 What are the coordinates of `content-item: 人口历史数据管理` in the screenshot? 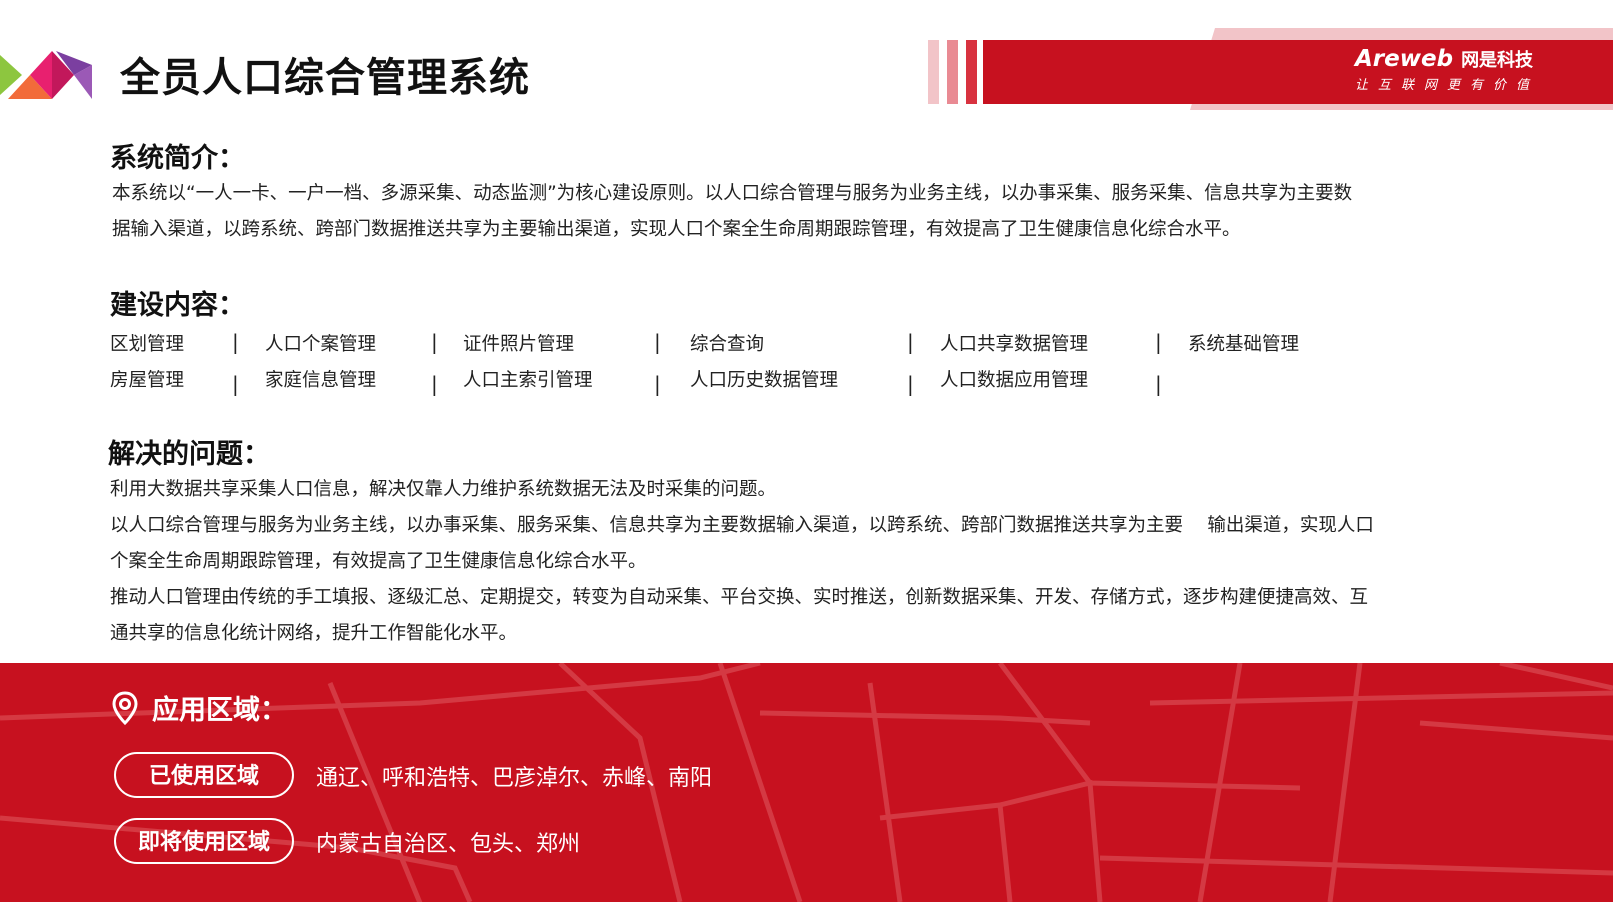 It's located at (764, 380).